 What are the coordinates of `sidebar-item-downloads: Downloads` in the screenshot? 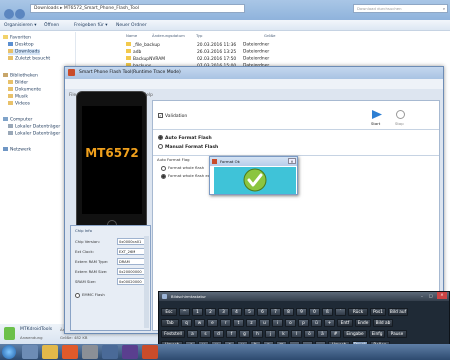 It's located at (24, 52).